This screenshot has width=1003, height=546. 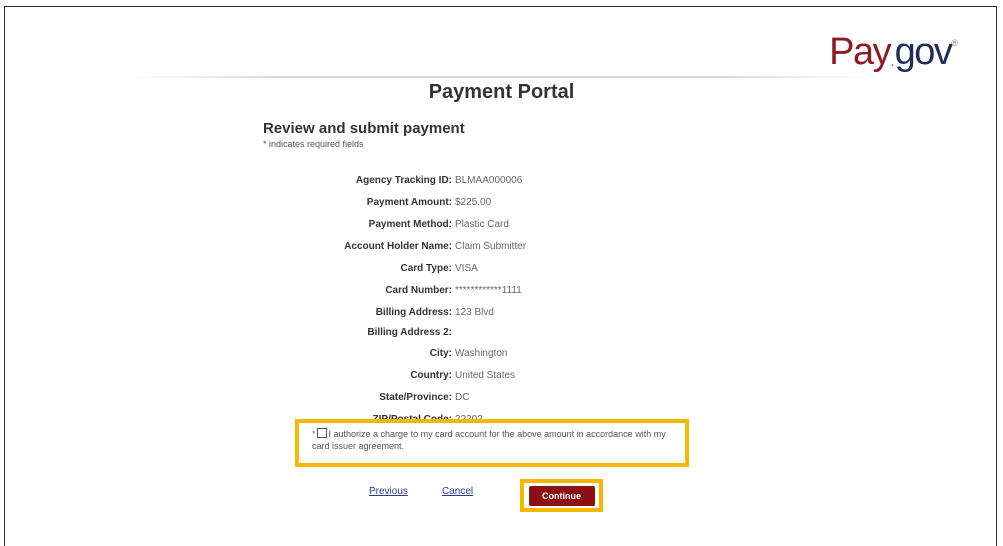 I want to click on section-title: Review and submit payment, so click(x=364, y=128).